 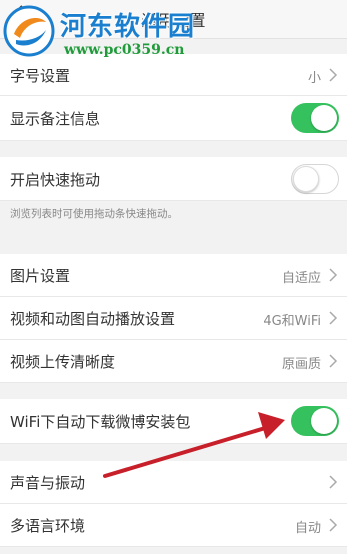 What do you see at coordinates (93, 319) in the screenshot?
I see `autoplay-label: 视频和动图自动播放设置` at bounding box center [93, 319].